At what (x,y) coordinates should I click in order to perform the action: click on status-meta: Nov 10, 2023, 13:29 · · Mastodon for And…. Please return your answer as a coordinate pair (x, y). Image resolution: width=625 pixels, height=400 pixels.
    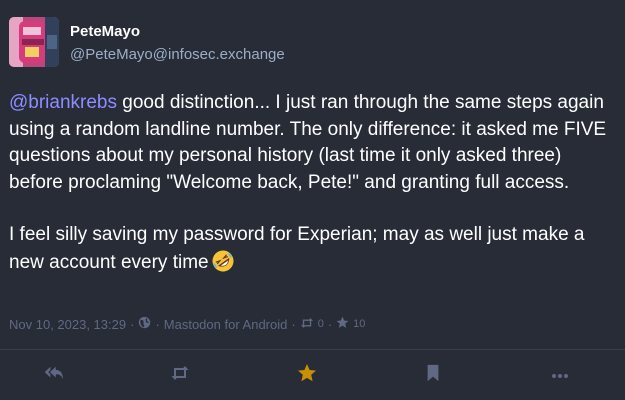
    Looking at the image, I should click on (187, 324).